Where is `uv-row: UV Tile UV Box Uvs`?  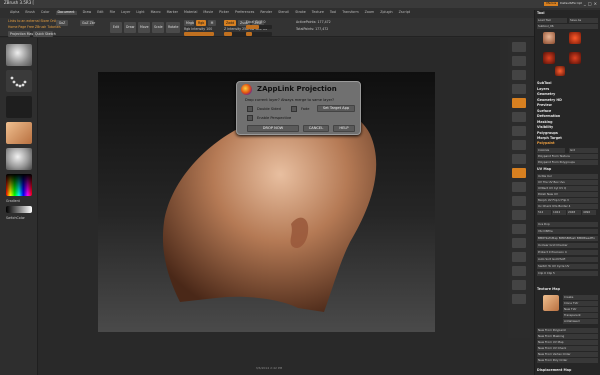
uv-row: UV Tile UV Box Uvs is located at coordinates (567, 182).